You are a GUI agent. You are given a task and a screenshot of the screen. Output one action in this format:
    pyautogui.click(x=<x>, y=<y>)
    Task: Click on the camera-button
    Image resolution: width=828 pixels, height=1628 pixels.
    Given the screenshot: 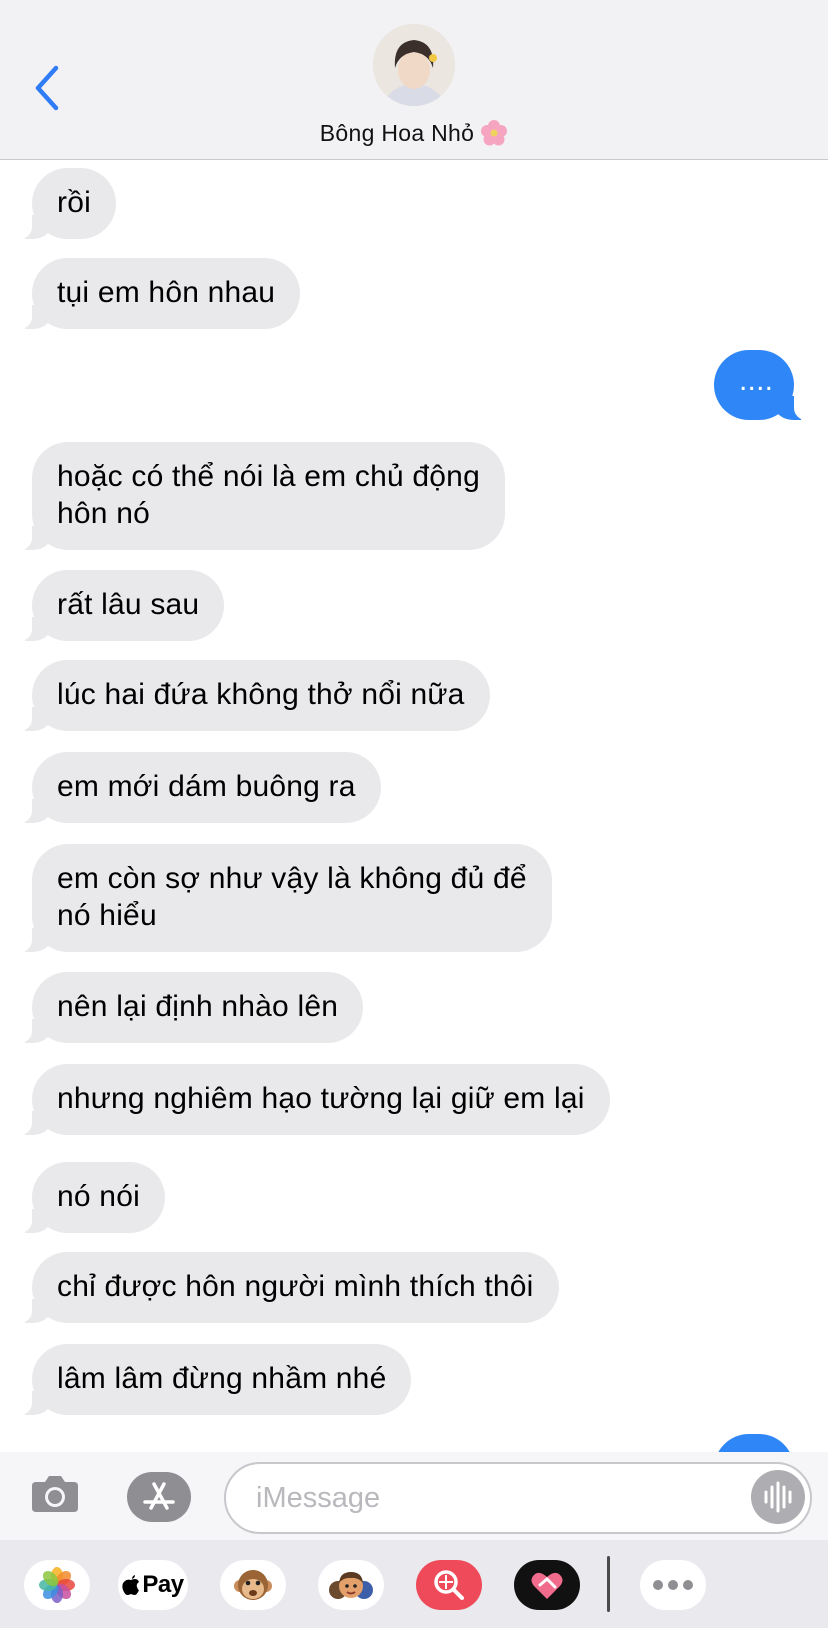 What is the action you would take?
    pyautogui.click(x=55, y=1493)
    